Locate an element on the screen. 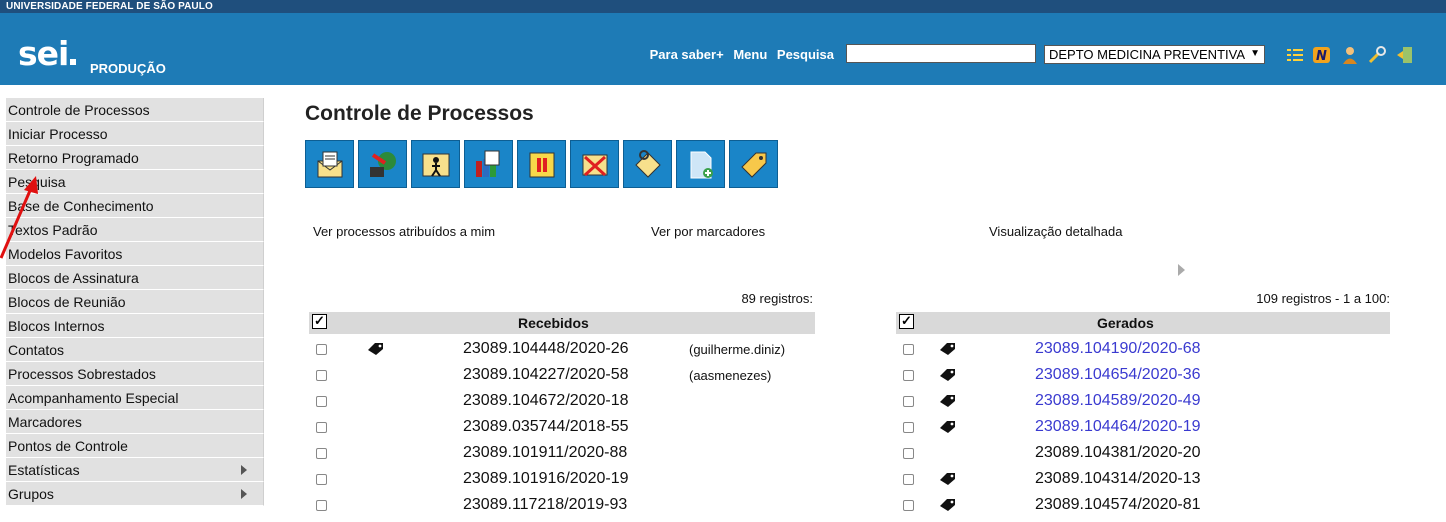 Image resolution: width=1446 pixels, height=522 pixels. table-row: 23089.104314/2020-13 is located at coordinates (1143, 483).